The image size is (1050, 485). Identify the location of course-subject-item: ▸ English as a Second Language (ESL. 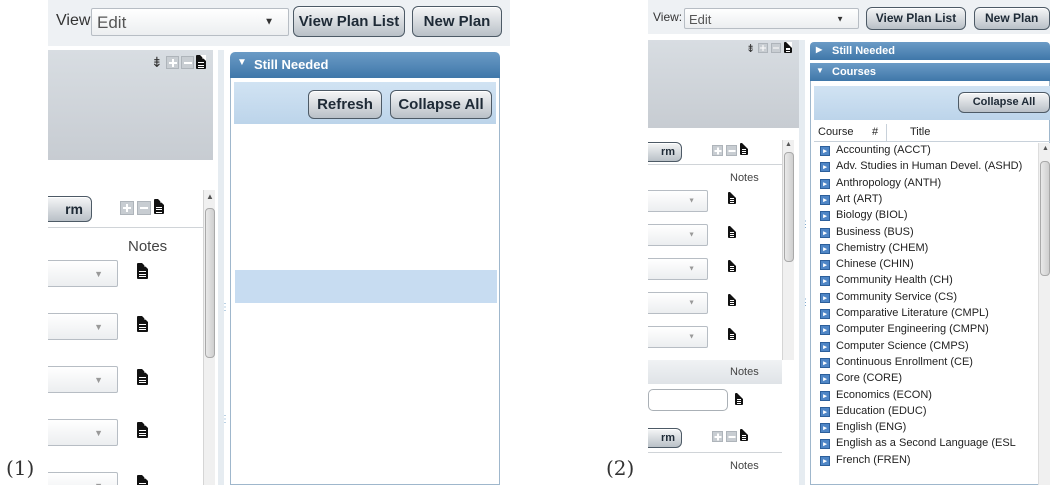
(928, 445).